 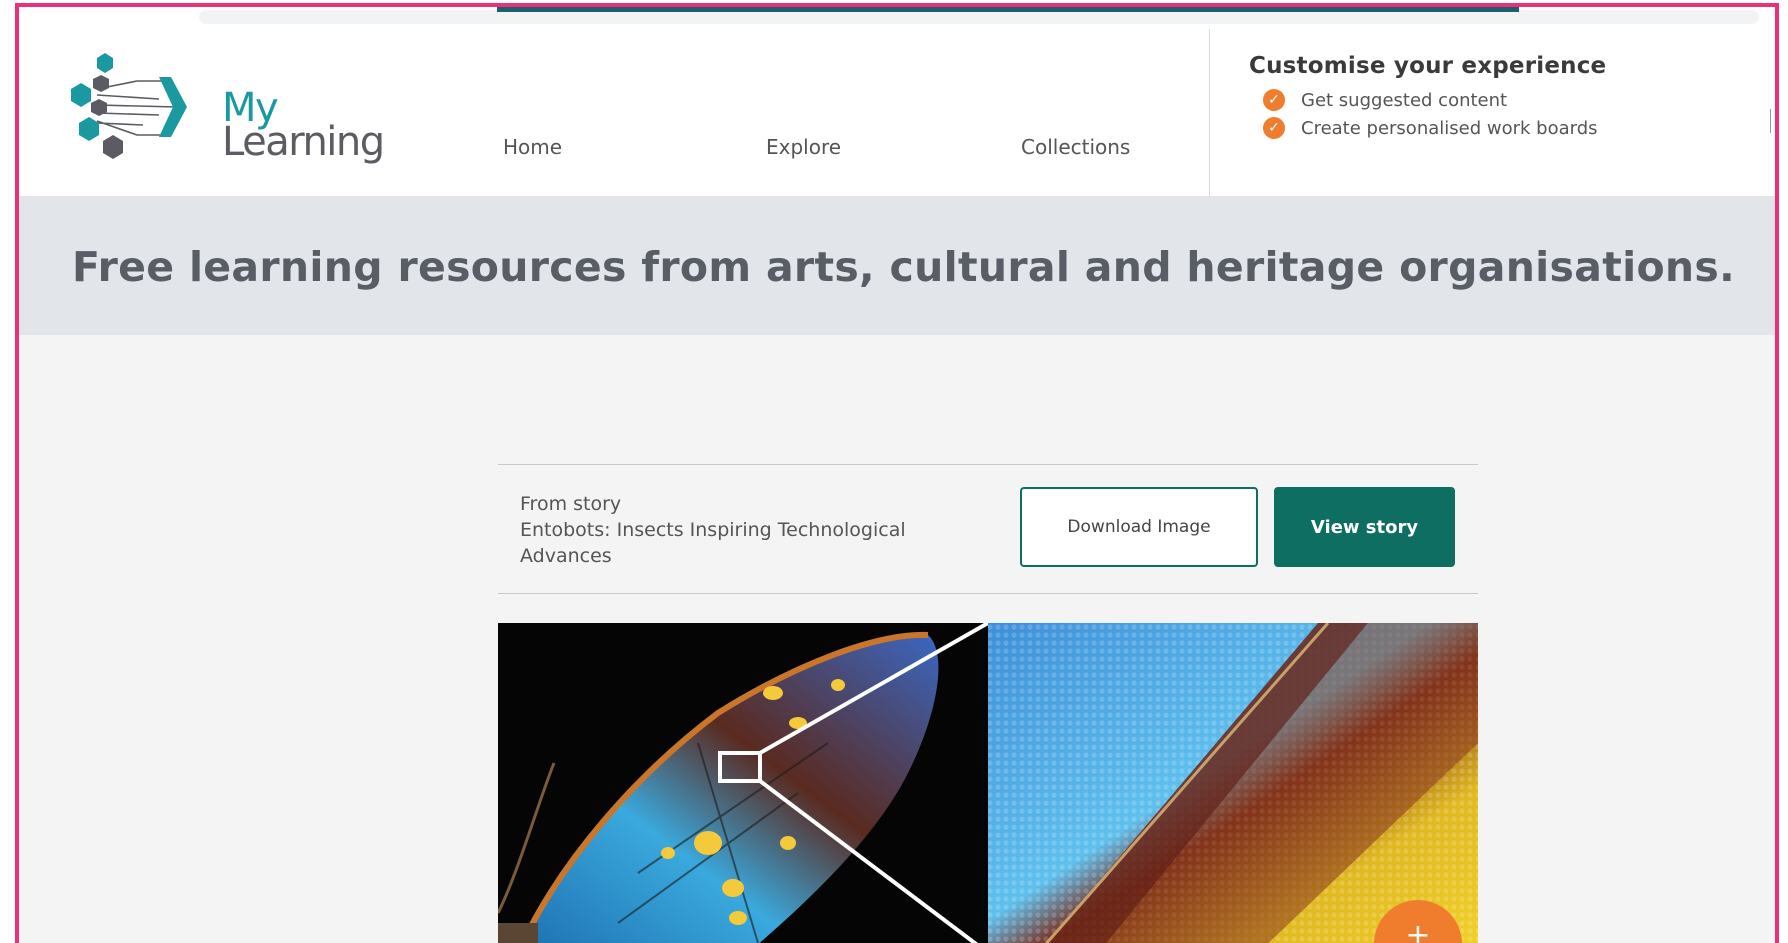 I want to click on customise-item: ✓ Get suggested content, so click(x=1434, y=100).